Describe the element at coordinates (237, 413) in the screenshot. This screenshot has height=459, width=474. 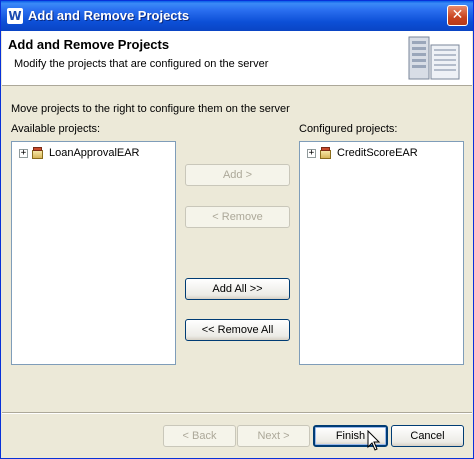
I see `footer-separator` at that location.